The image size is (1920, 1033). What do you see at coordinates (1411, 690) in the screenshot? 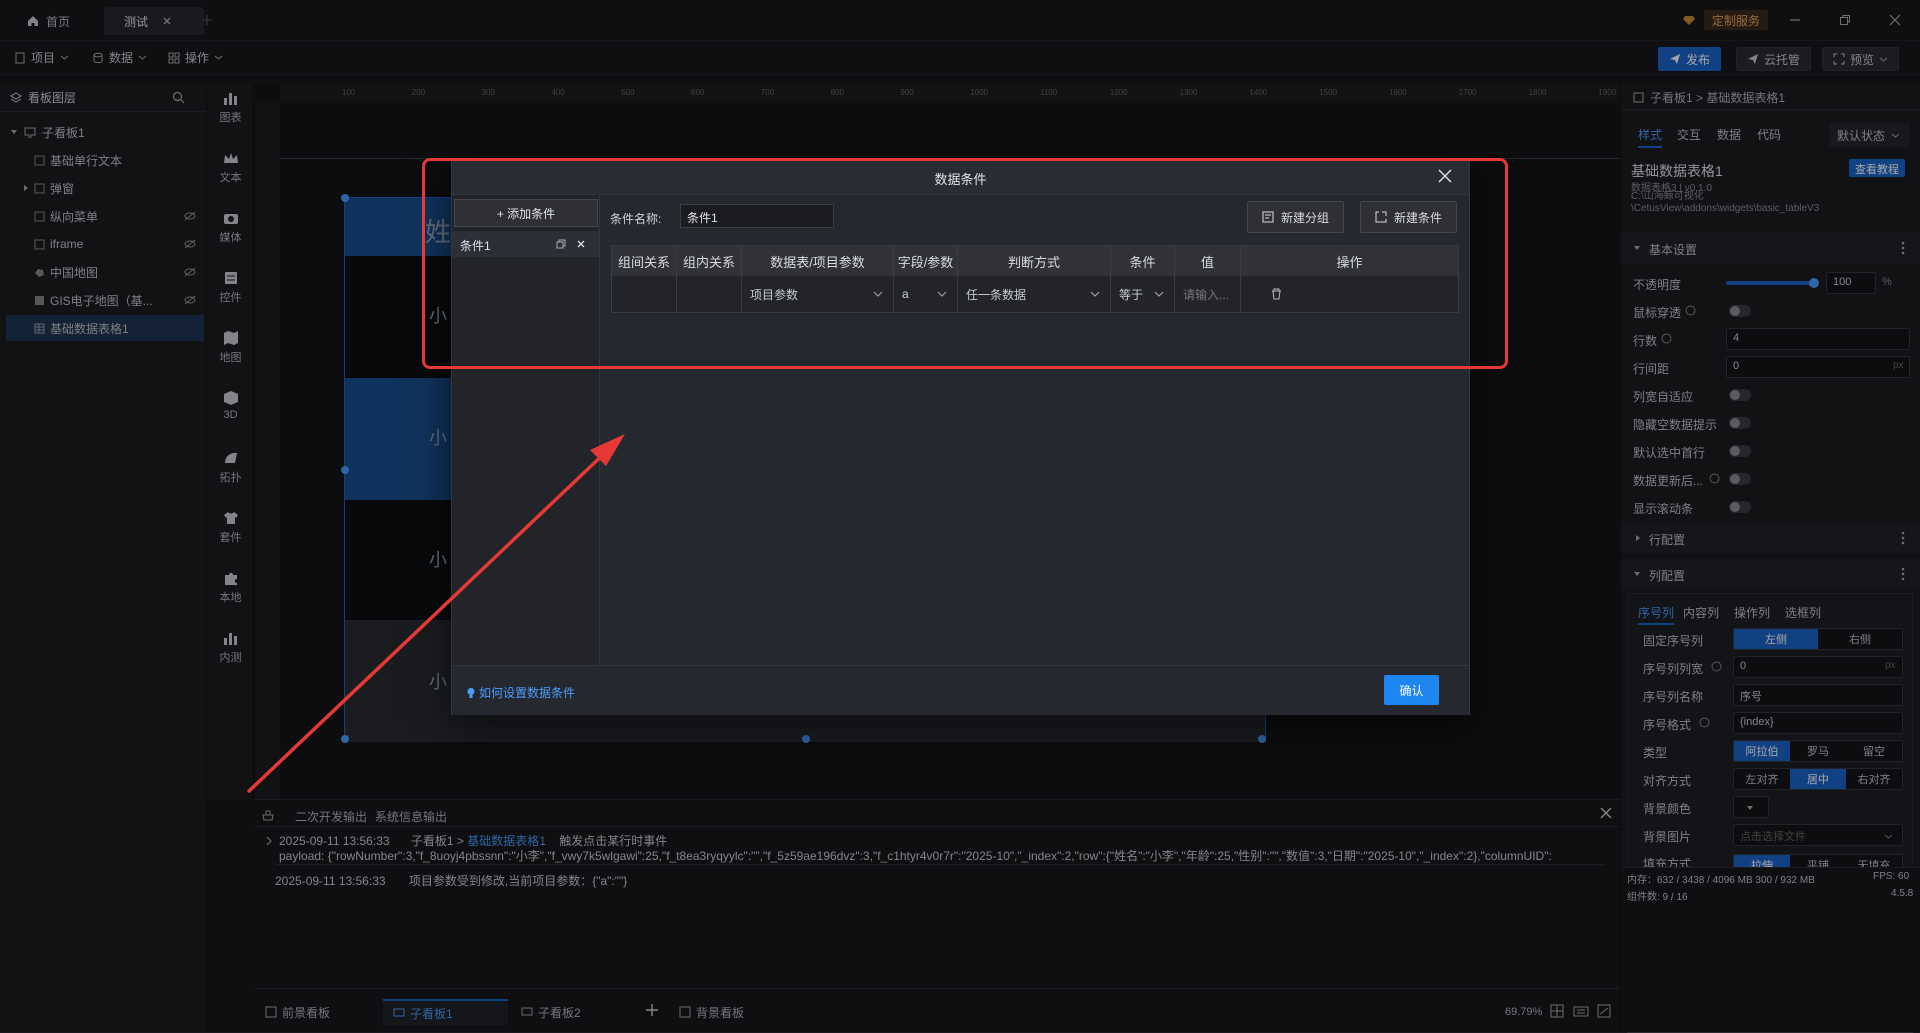
I see `confirm-button: 确认` at bounding box center [1411, 690].